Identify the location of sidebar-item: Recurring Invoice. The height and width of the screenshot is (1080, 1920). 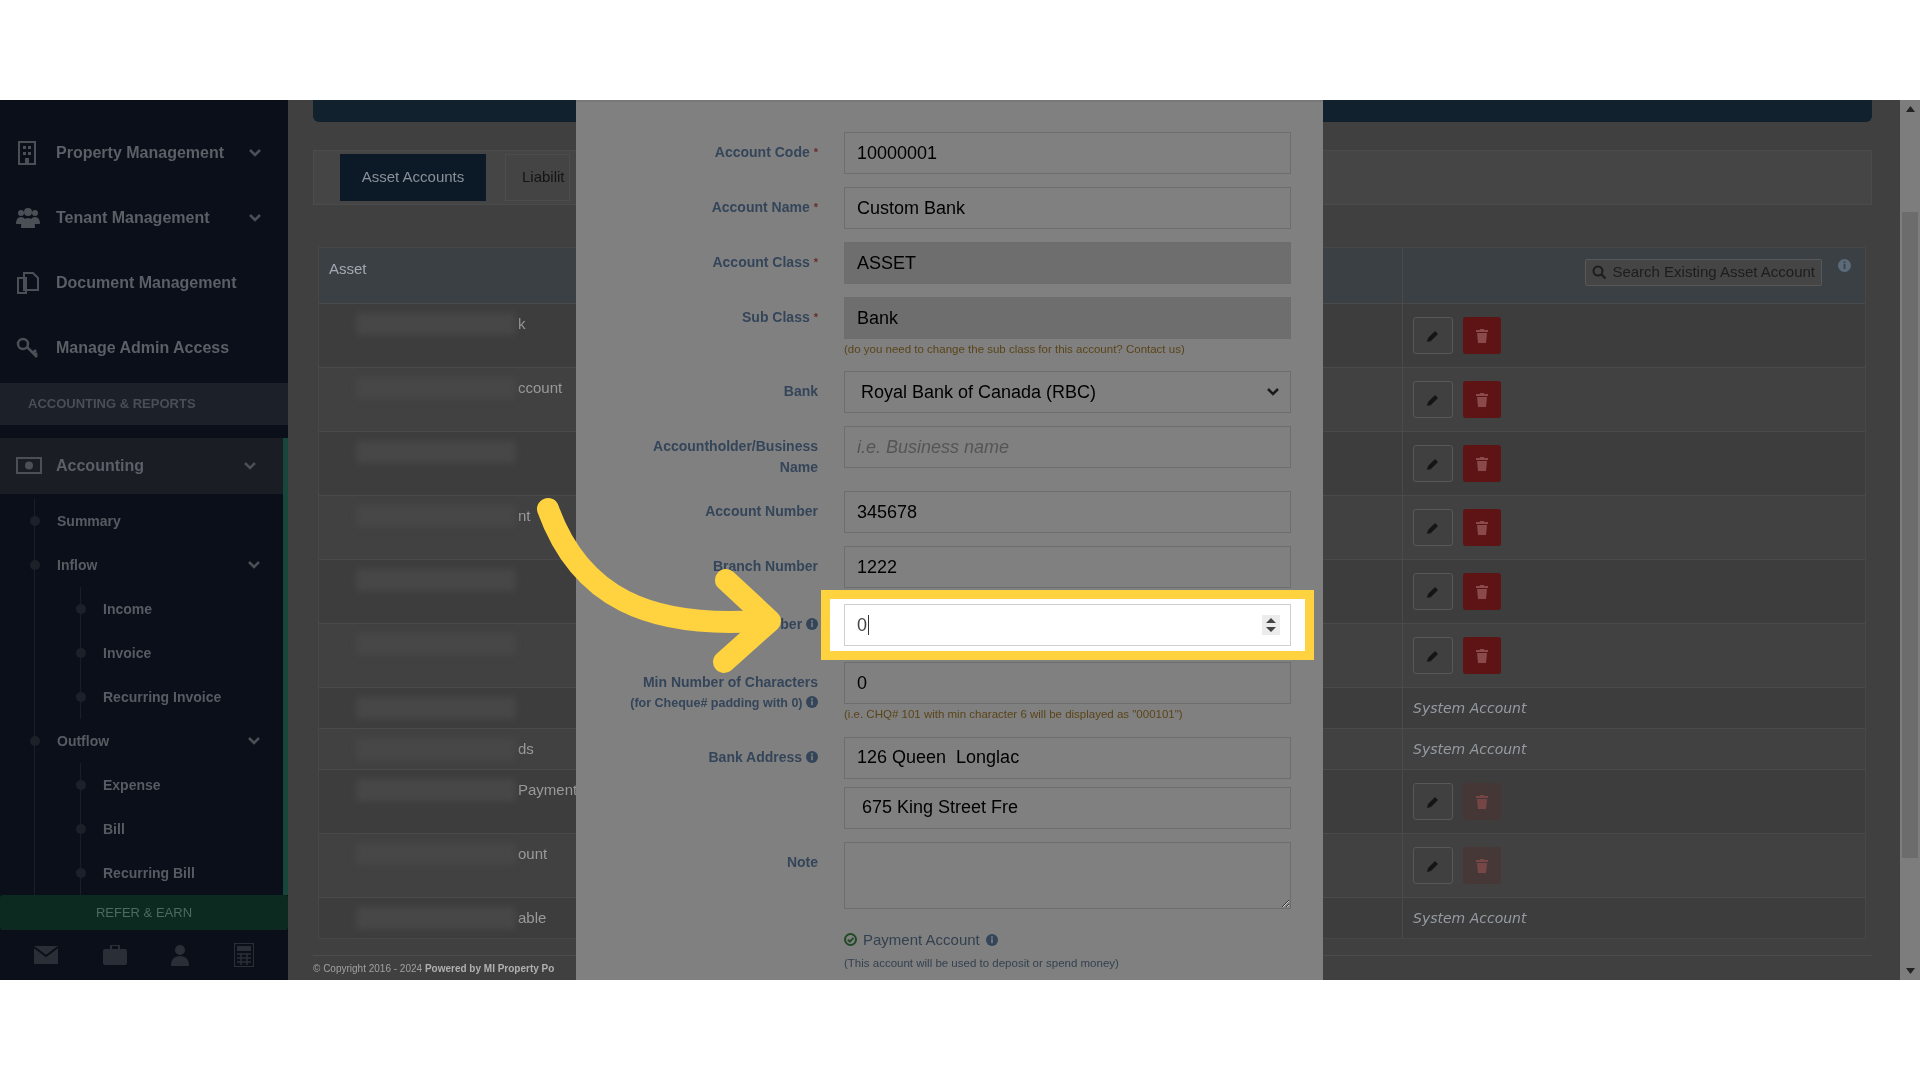
(179, 697).